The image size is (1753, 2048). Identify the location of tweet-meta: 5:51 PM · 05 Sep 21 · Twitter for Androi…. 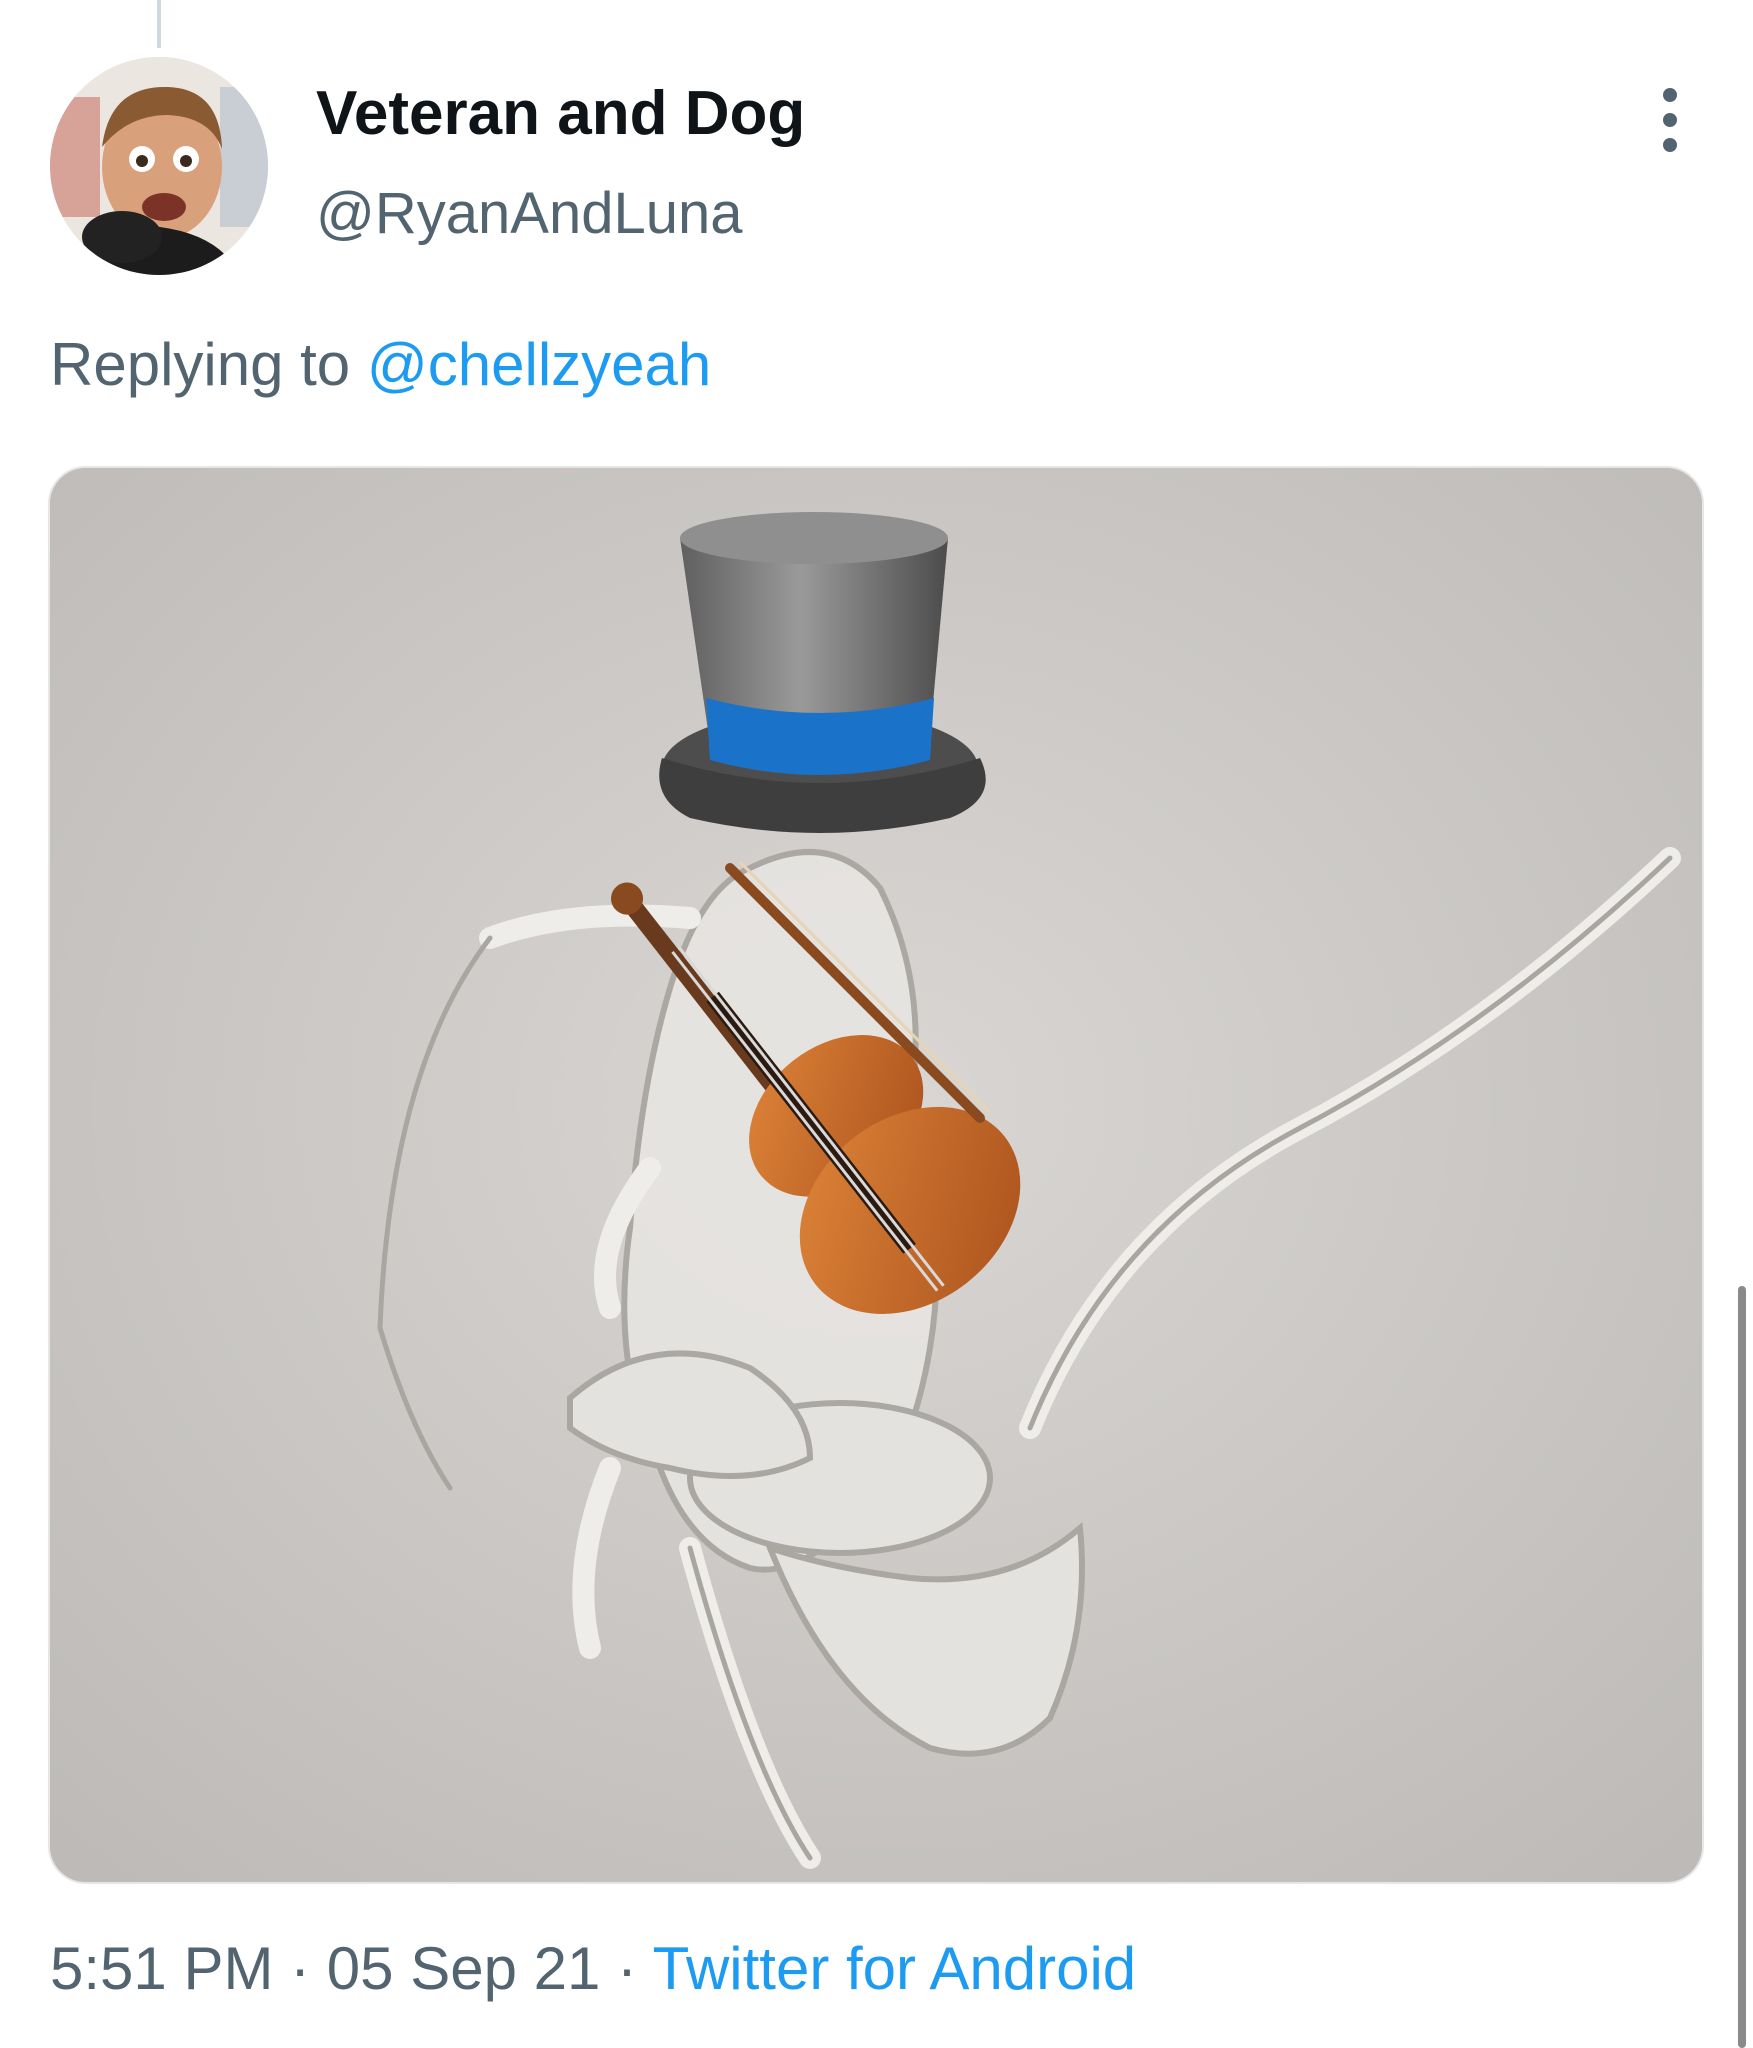
(593, 1968).